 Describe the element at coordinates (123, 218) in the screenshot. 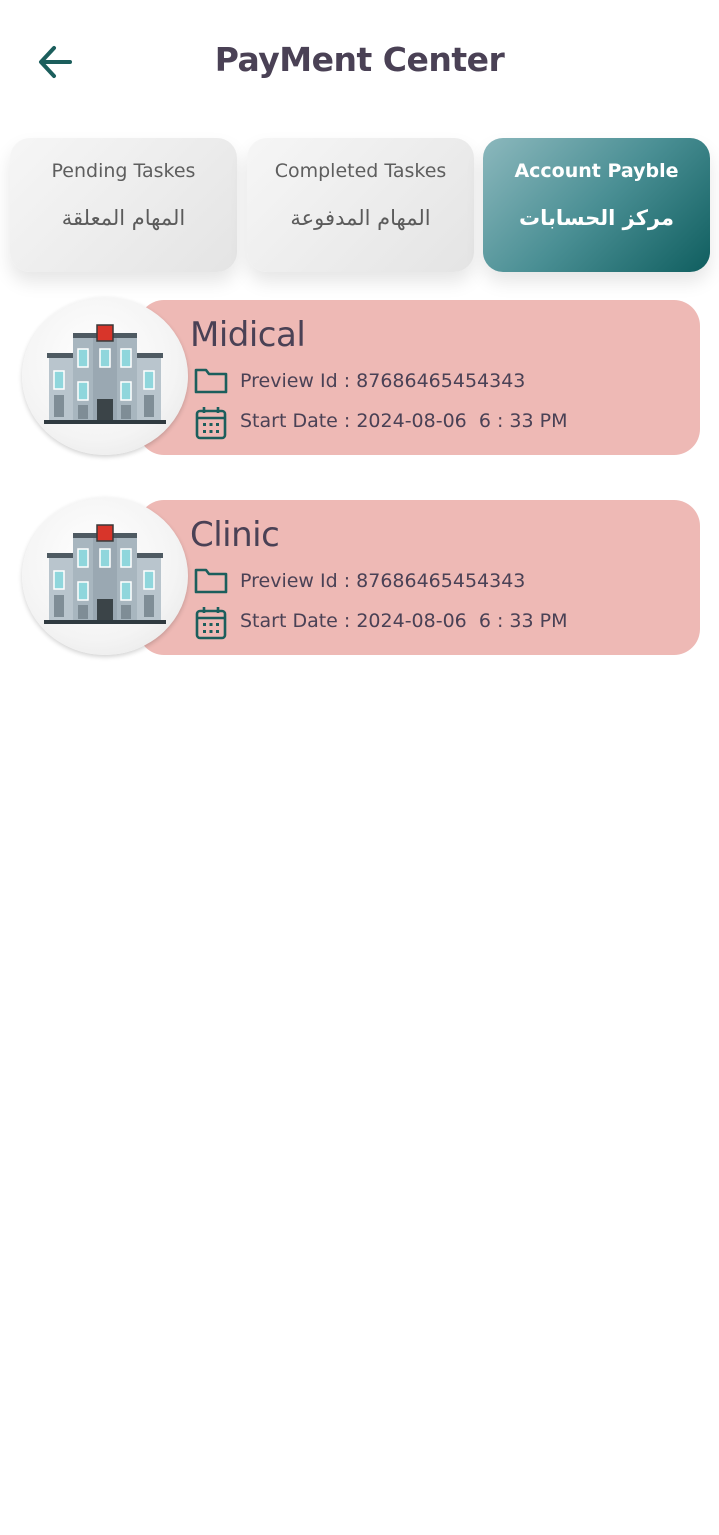

I see `tab-label-ar: المهام المعلقة` at that location.